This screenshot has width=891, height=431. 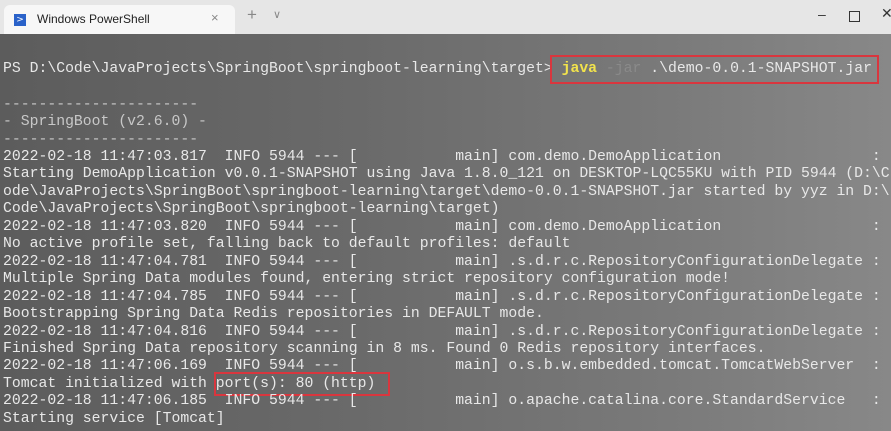 I want to click on tab-windows-powershell: > Windows PowerShell ×, so click(x=119, y=19).